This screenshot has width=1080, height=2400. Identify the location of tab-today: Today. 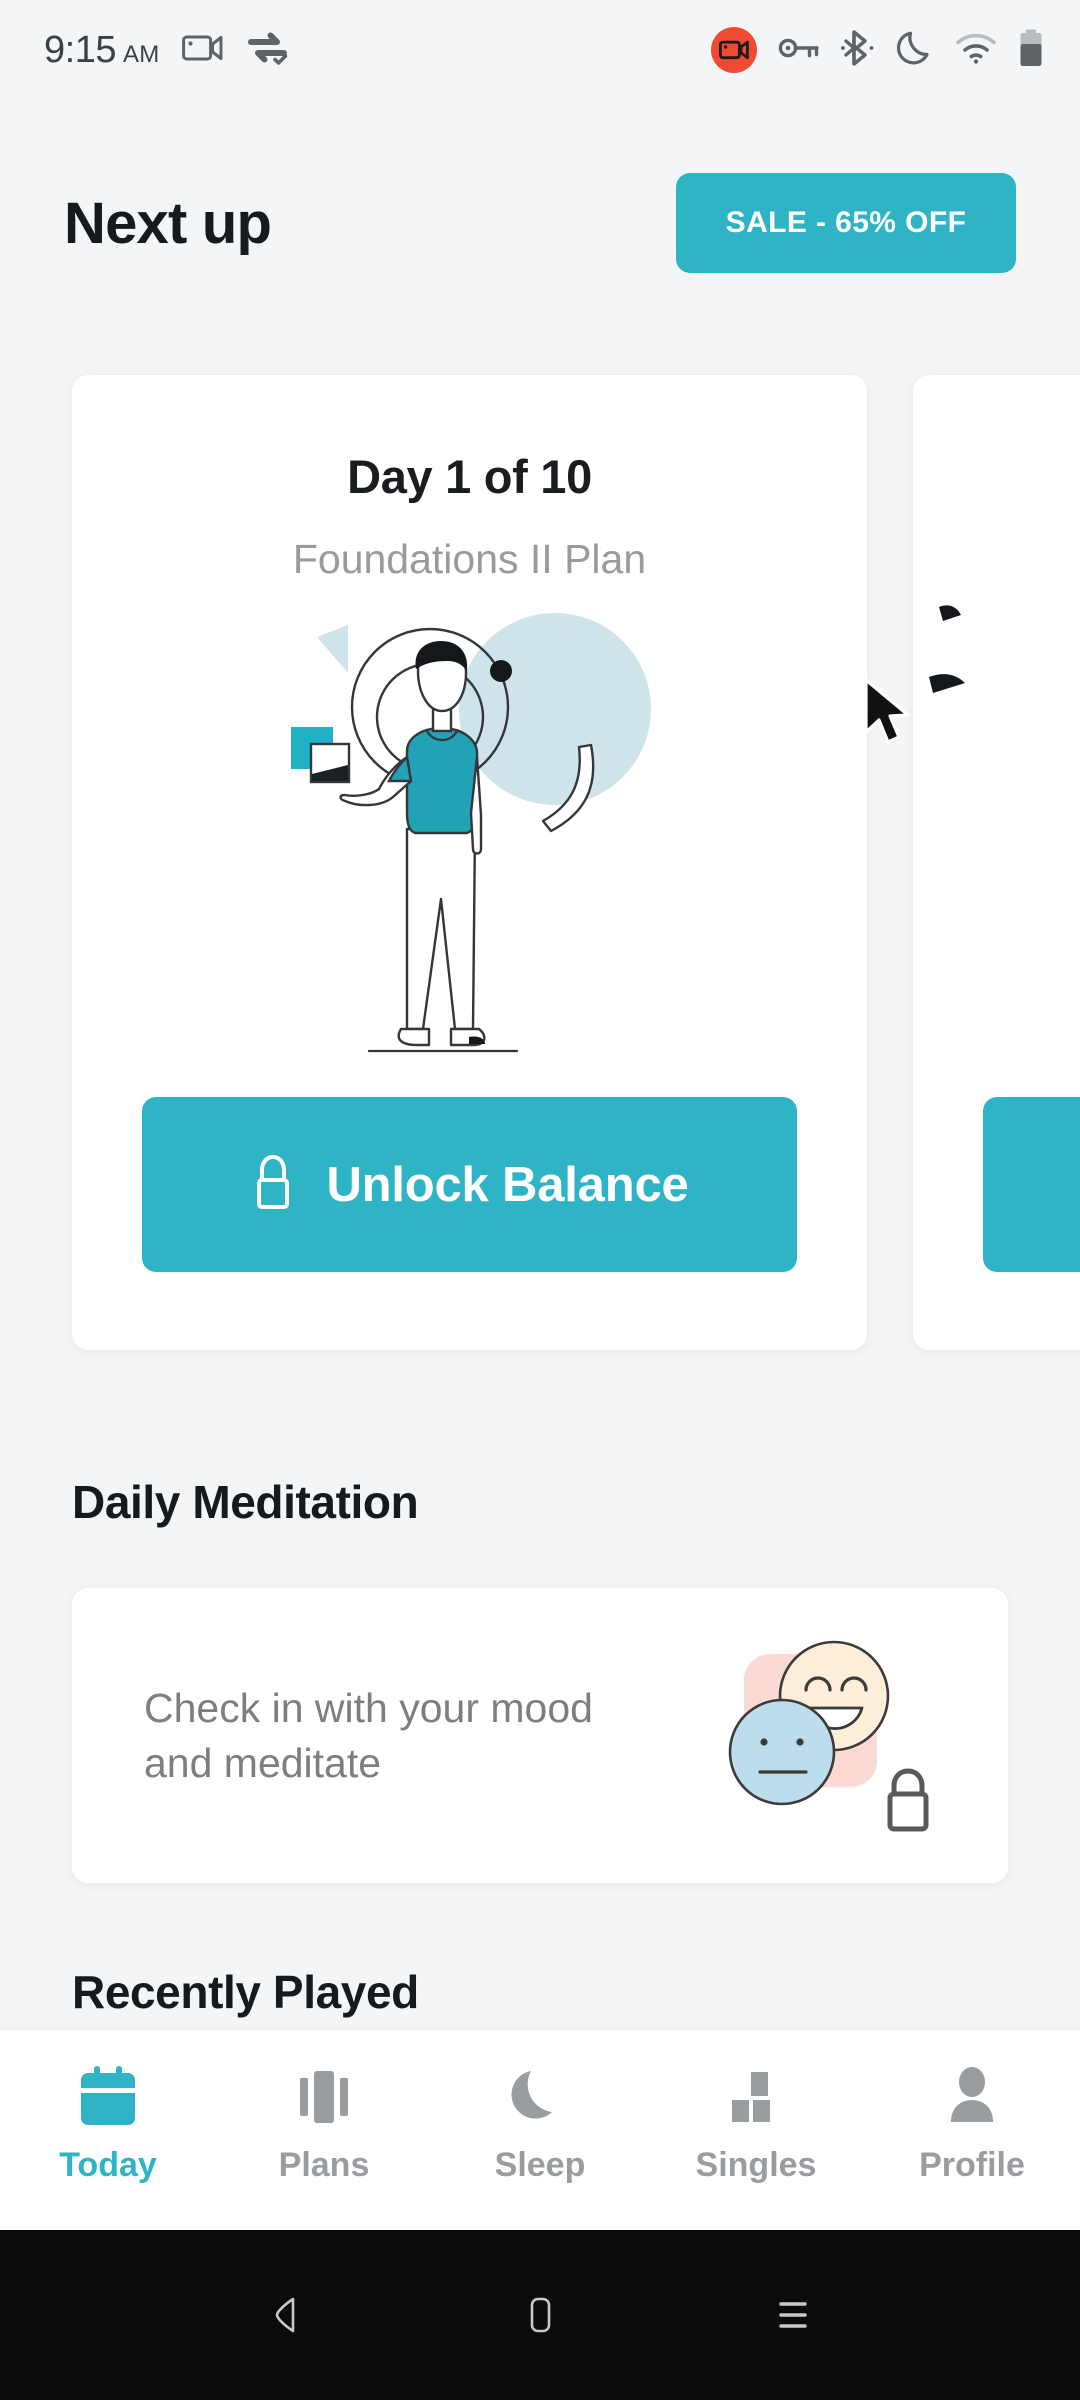
(108, 2107).